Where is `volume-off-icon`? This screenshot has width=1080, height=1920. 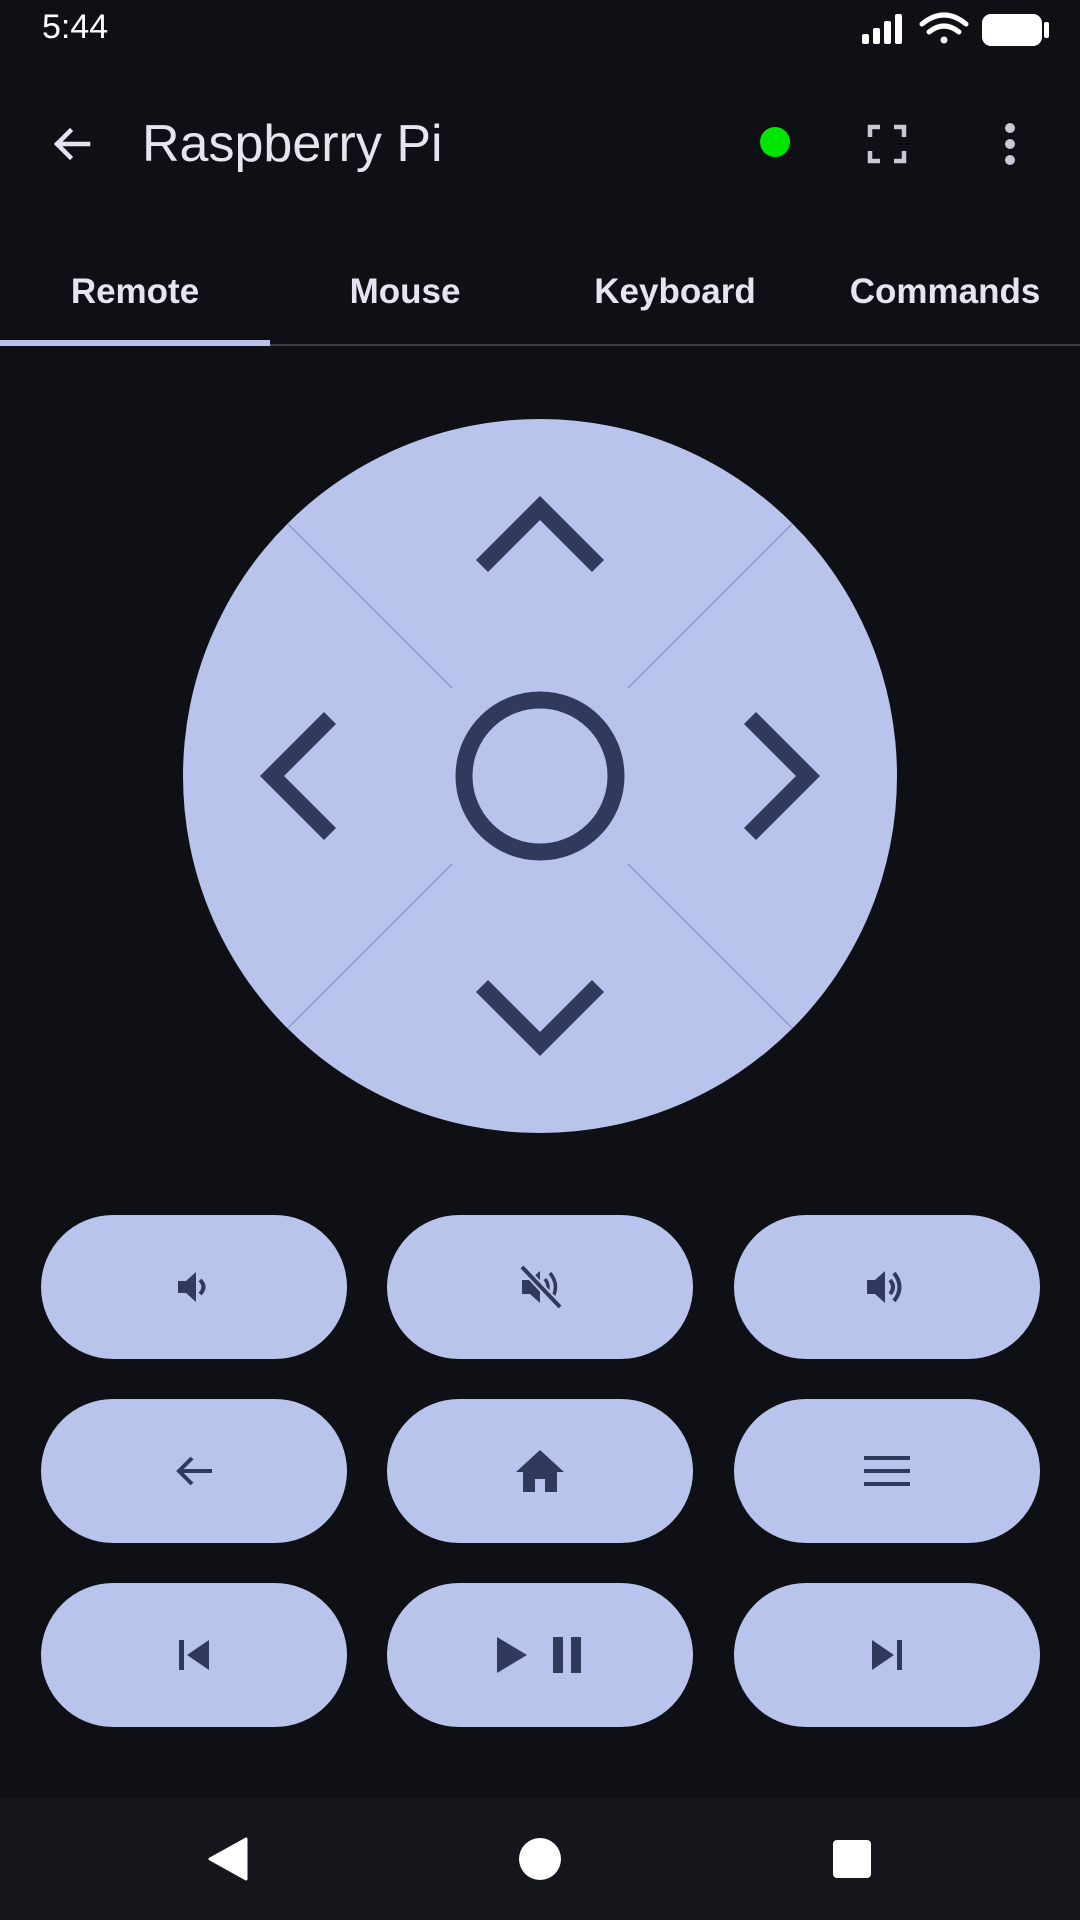 volume-off-icon is located at coordinates (541, 1287).